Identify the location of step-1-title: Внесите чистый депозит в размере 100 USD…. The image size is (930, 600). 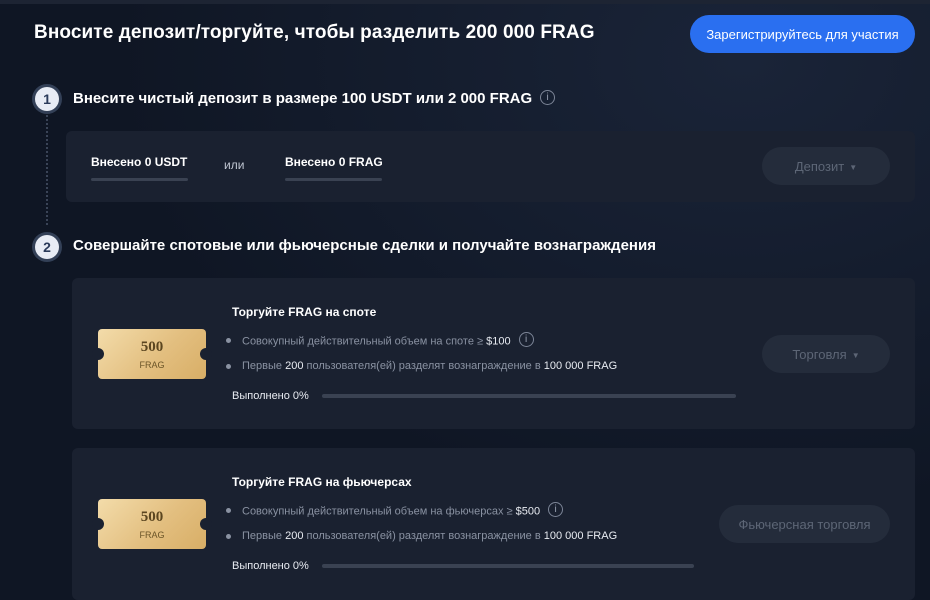
(314, 98).